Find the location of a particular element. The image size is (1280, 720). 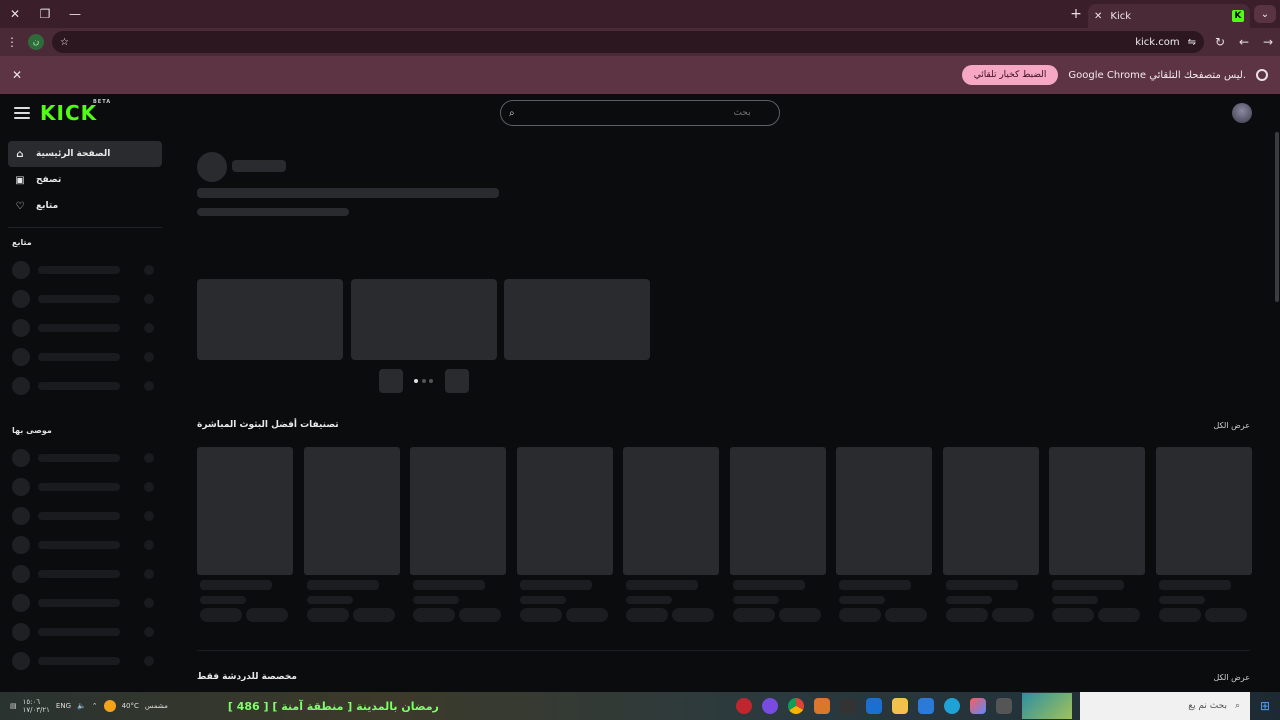

start-windows-icon: ⊞ is located at coordinates (1265, 706).